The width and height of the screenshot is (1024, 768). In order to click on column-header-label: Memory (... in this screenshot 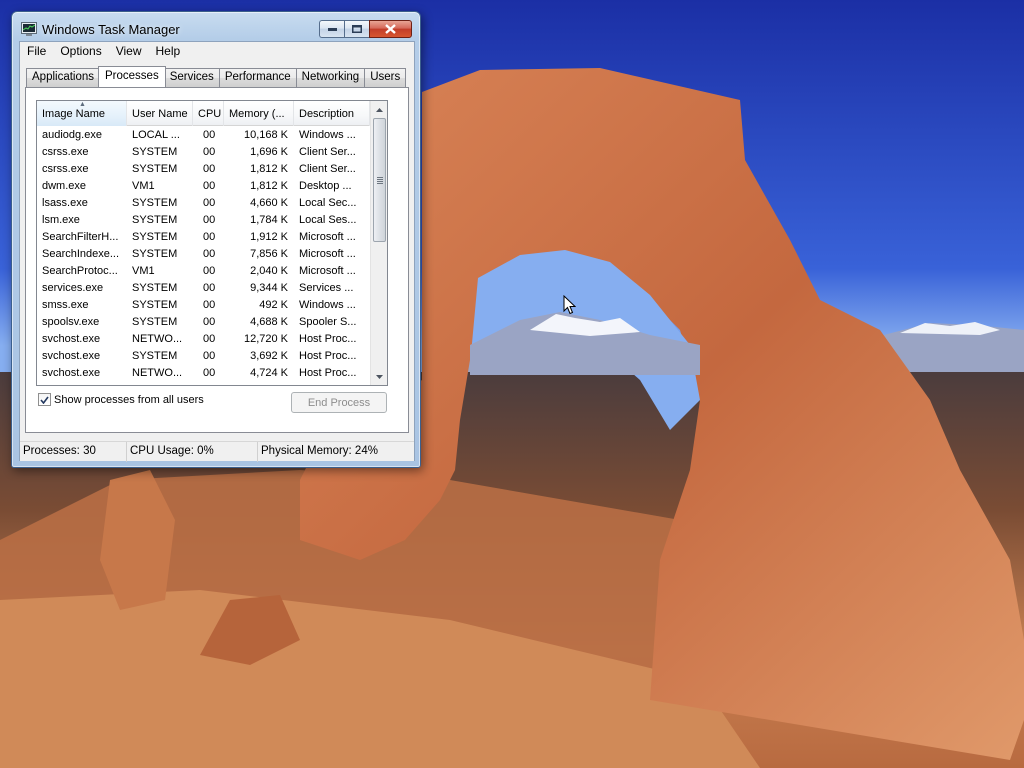, I will do `click(257, 114)`.